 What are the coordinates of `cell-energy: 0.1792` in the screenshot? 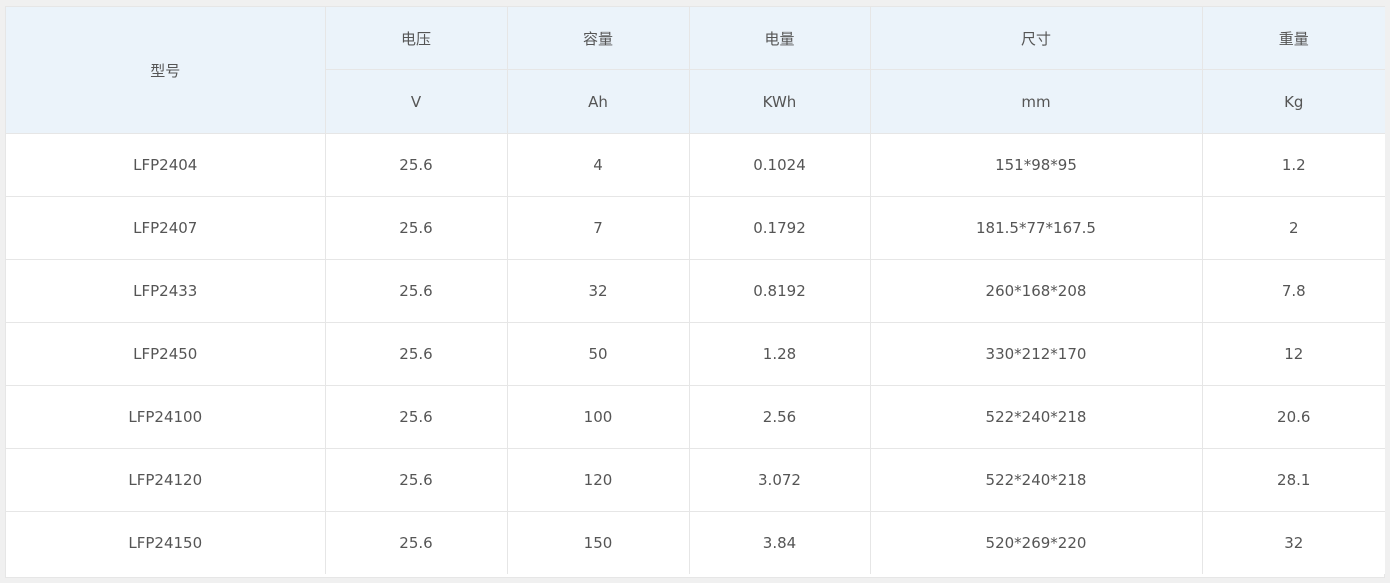 It's located at (780, 228).